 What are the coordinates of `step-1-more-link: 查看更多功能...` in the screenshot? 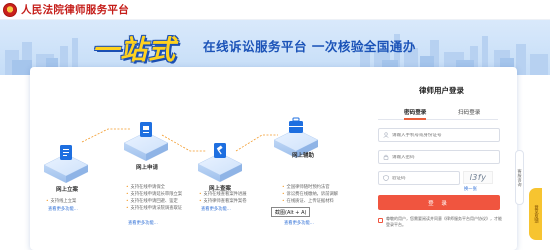 It's located at (63, 209).